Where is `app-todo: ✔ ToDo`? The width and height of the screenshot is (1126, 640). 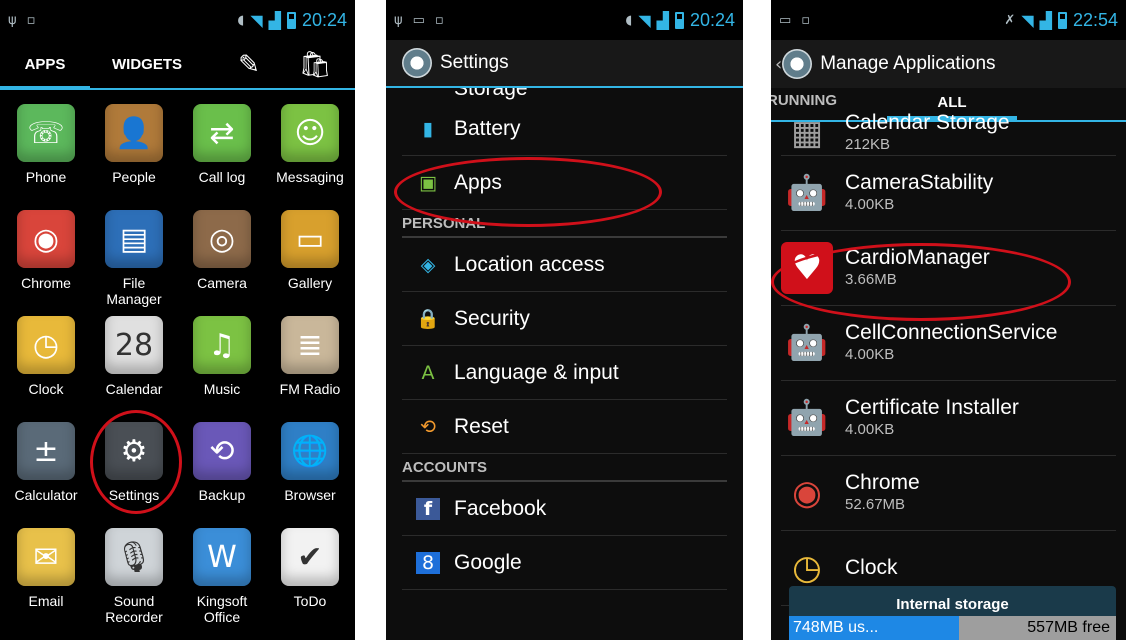
app-todo: ✔ ToDo is located at coordinates (310, 581).